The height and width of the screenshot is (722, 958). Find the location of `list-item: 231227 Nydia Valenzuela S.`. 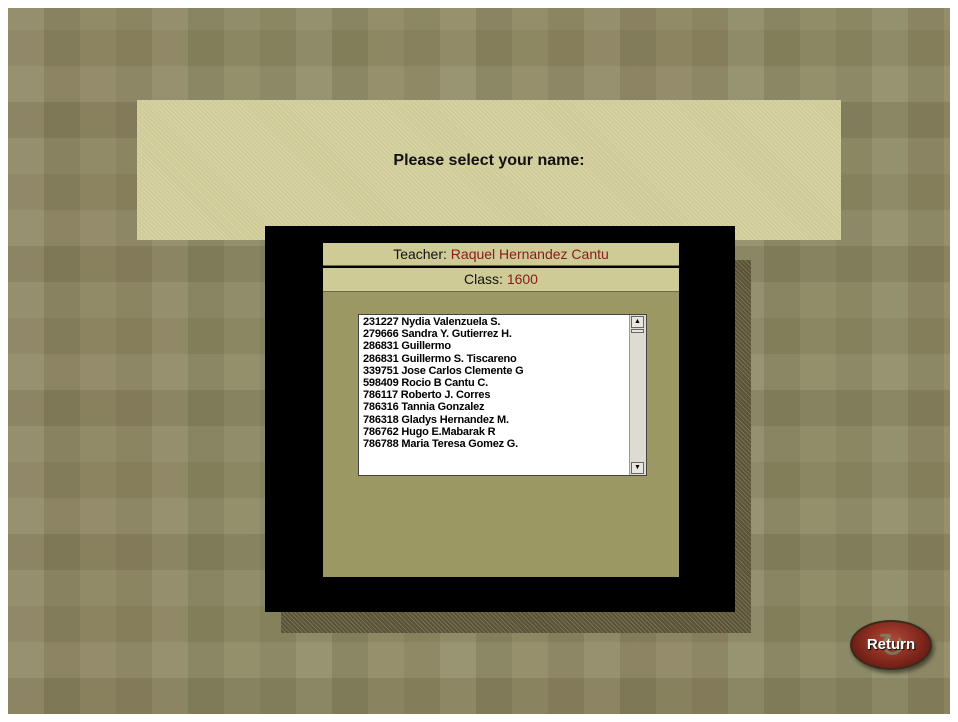

list-item: 231227 Nydia Valenzuela S. is located at coordinates (496, 322).